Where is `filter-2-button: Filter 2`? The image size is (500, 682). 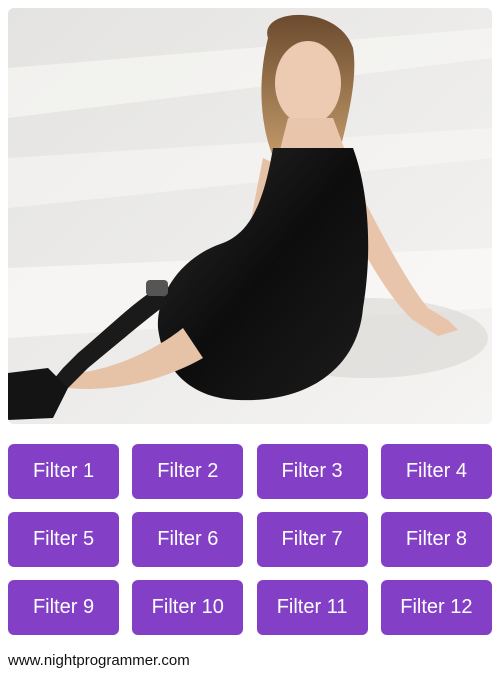
filter-2-button: Filter 2 is located at coordinates (188, 471).